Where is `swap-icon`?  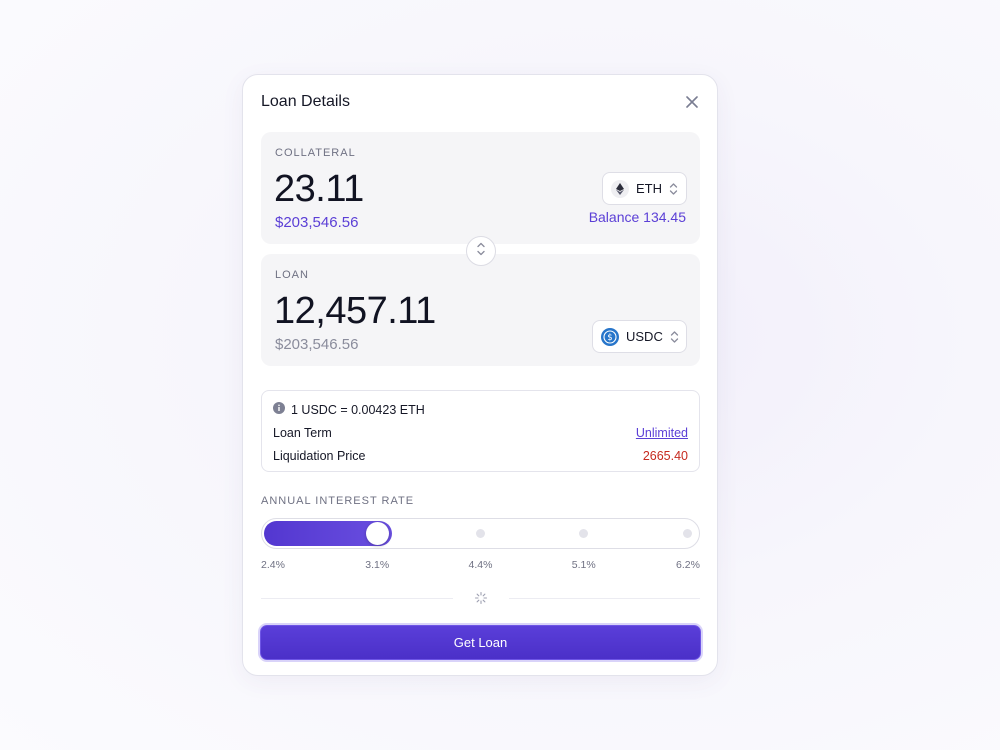 swap-icon is located at coordinates (481, 251).